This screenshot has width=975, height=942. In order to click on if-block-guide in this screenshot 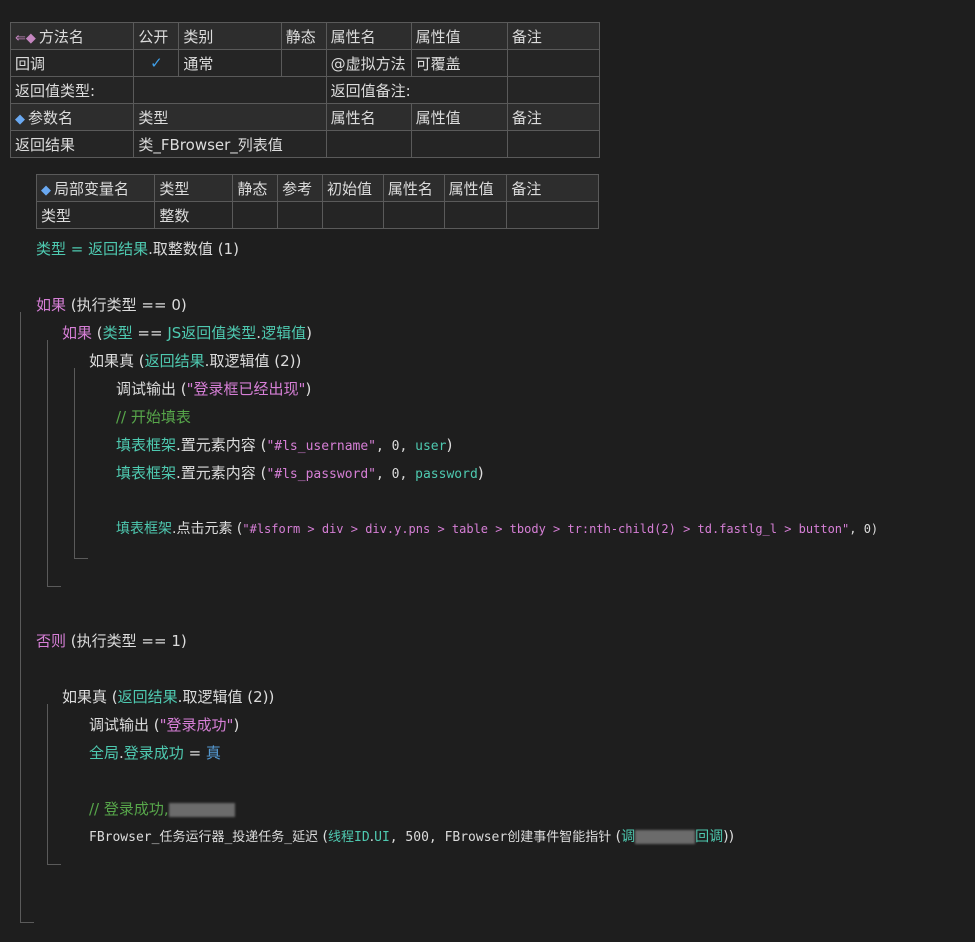, I will do `click(20, 617)`.